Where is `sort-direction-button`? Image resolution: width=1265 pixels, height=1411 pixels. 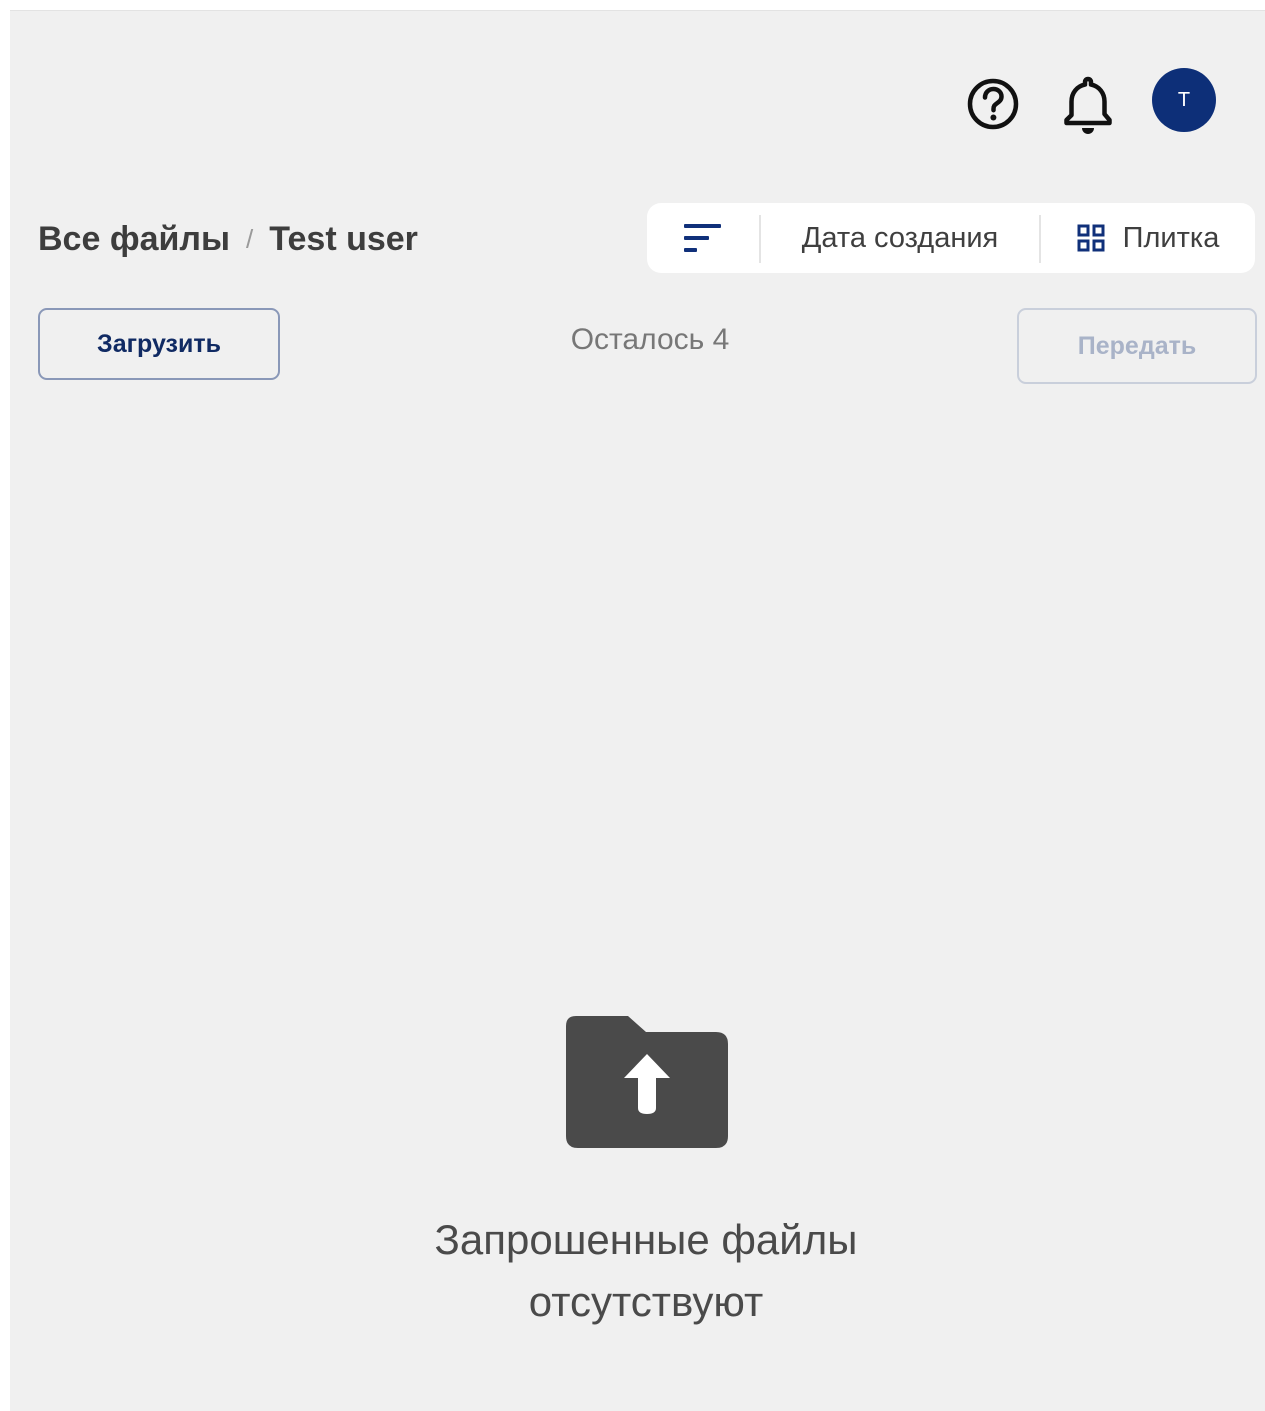 sort-direction-button is located at coordinates (703, 238).